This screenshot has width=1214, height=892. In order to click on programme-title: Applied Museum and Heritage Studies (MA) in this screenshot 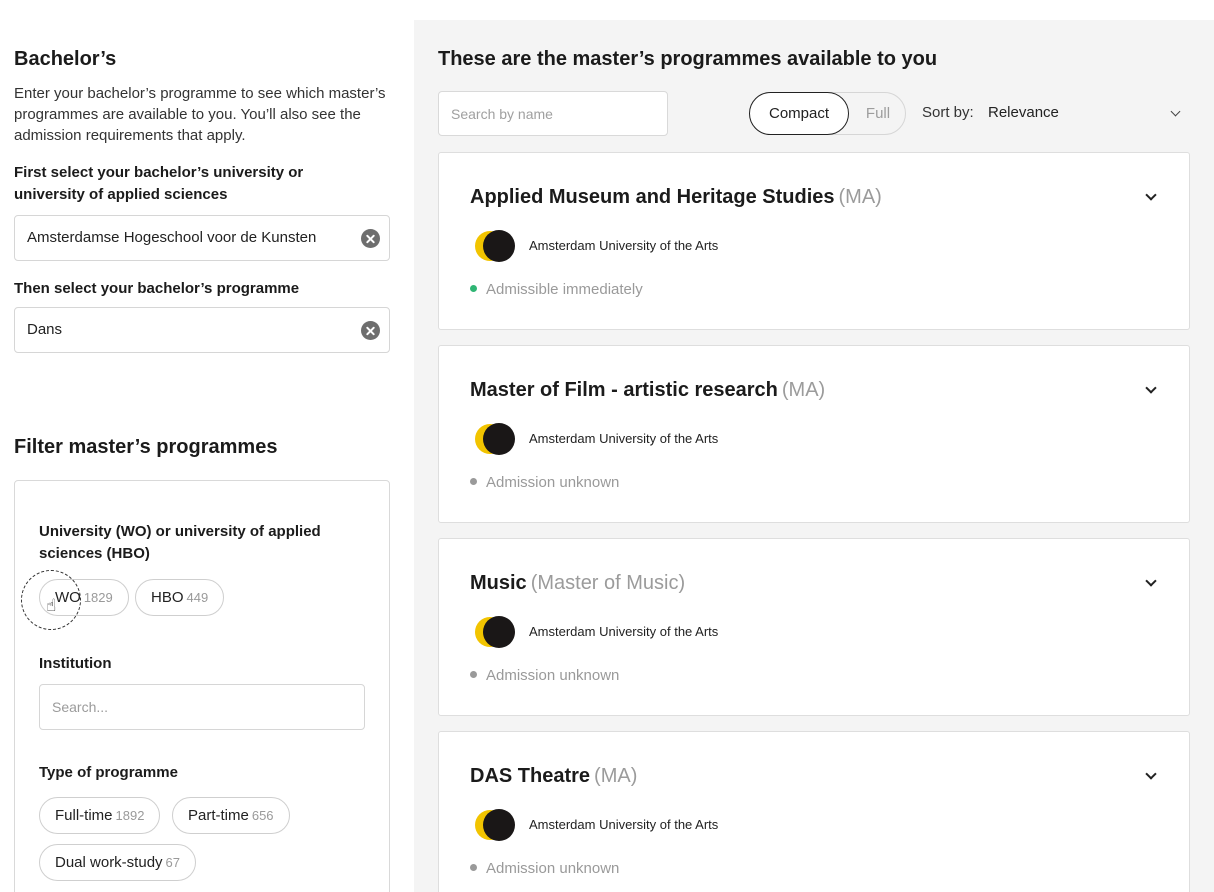, I will do `click(676, 197)`.